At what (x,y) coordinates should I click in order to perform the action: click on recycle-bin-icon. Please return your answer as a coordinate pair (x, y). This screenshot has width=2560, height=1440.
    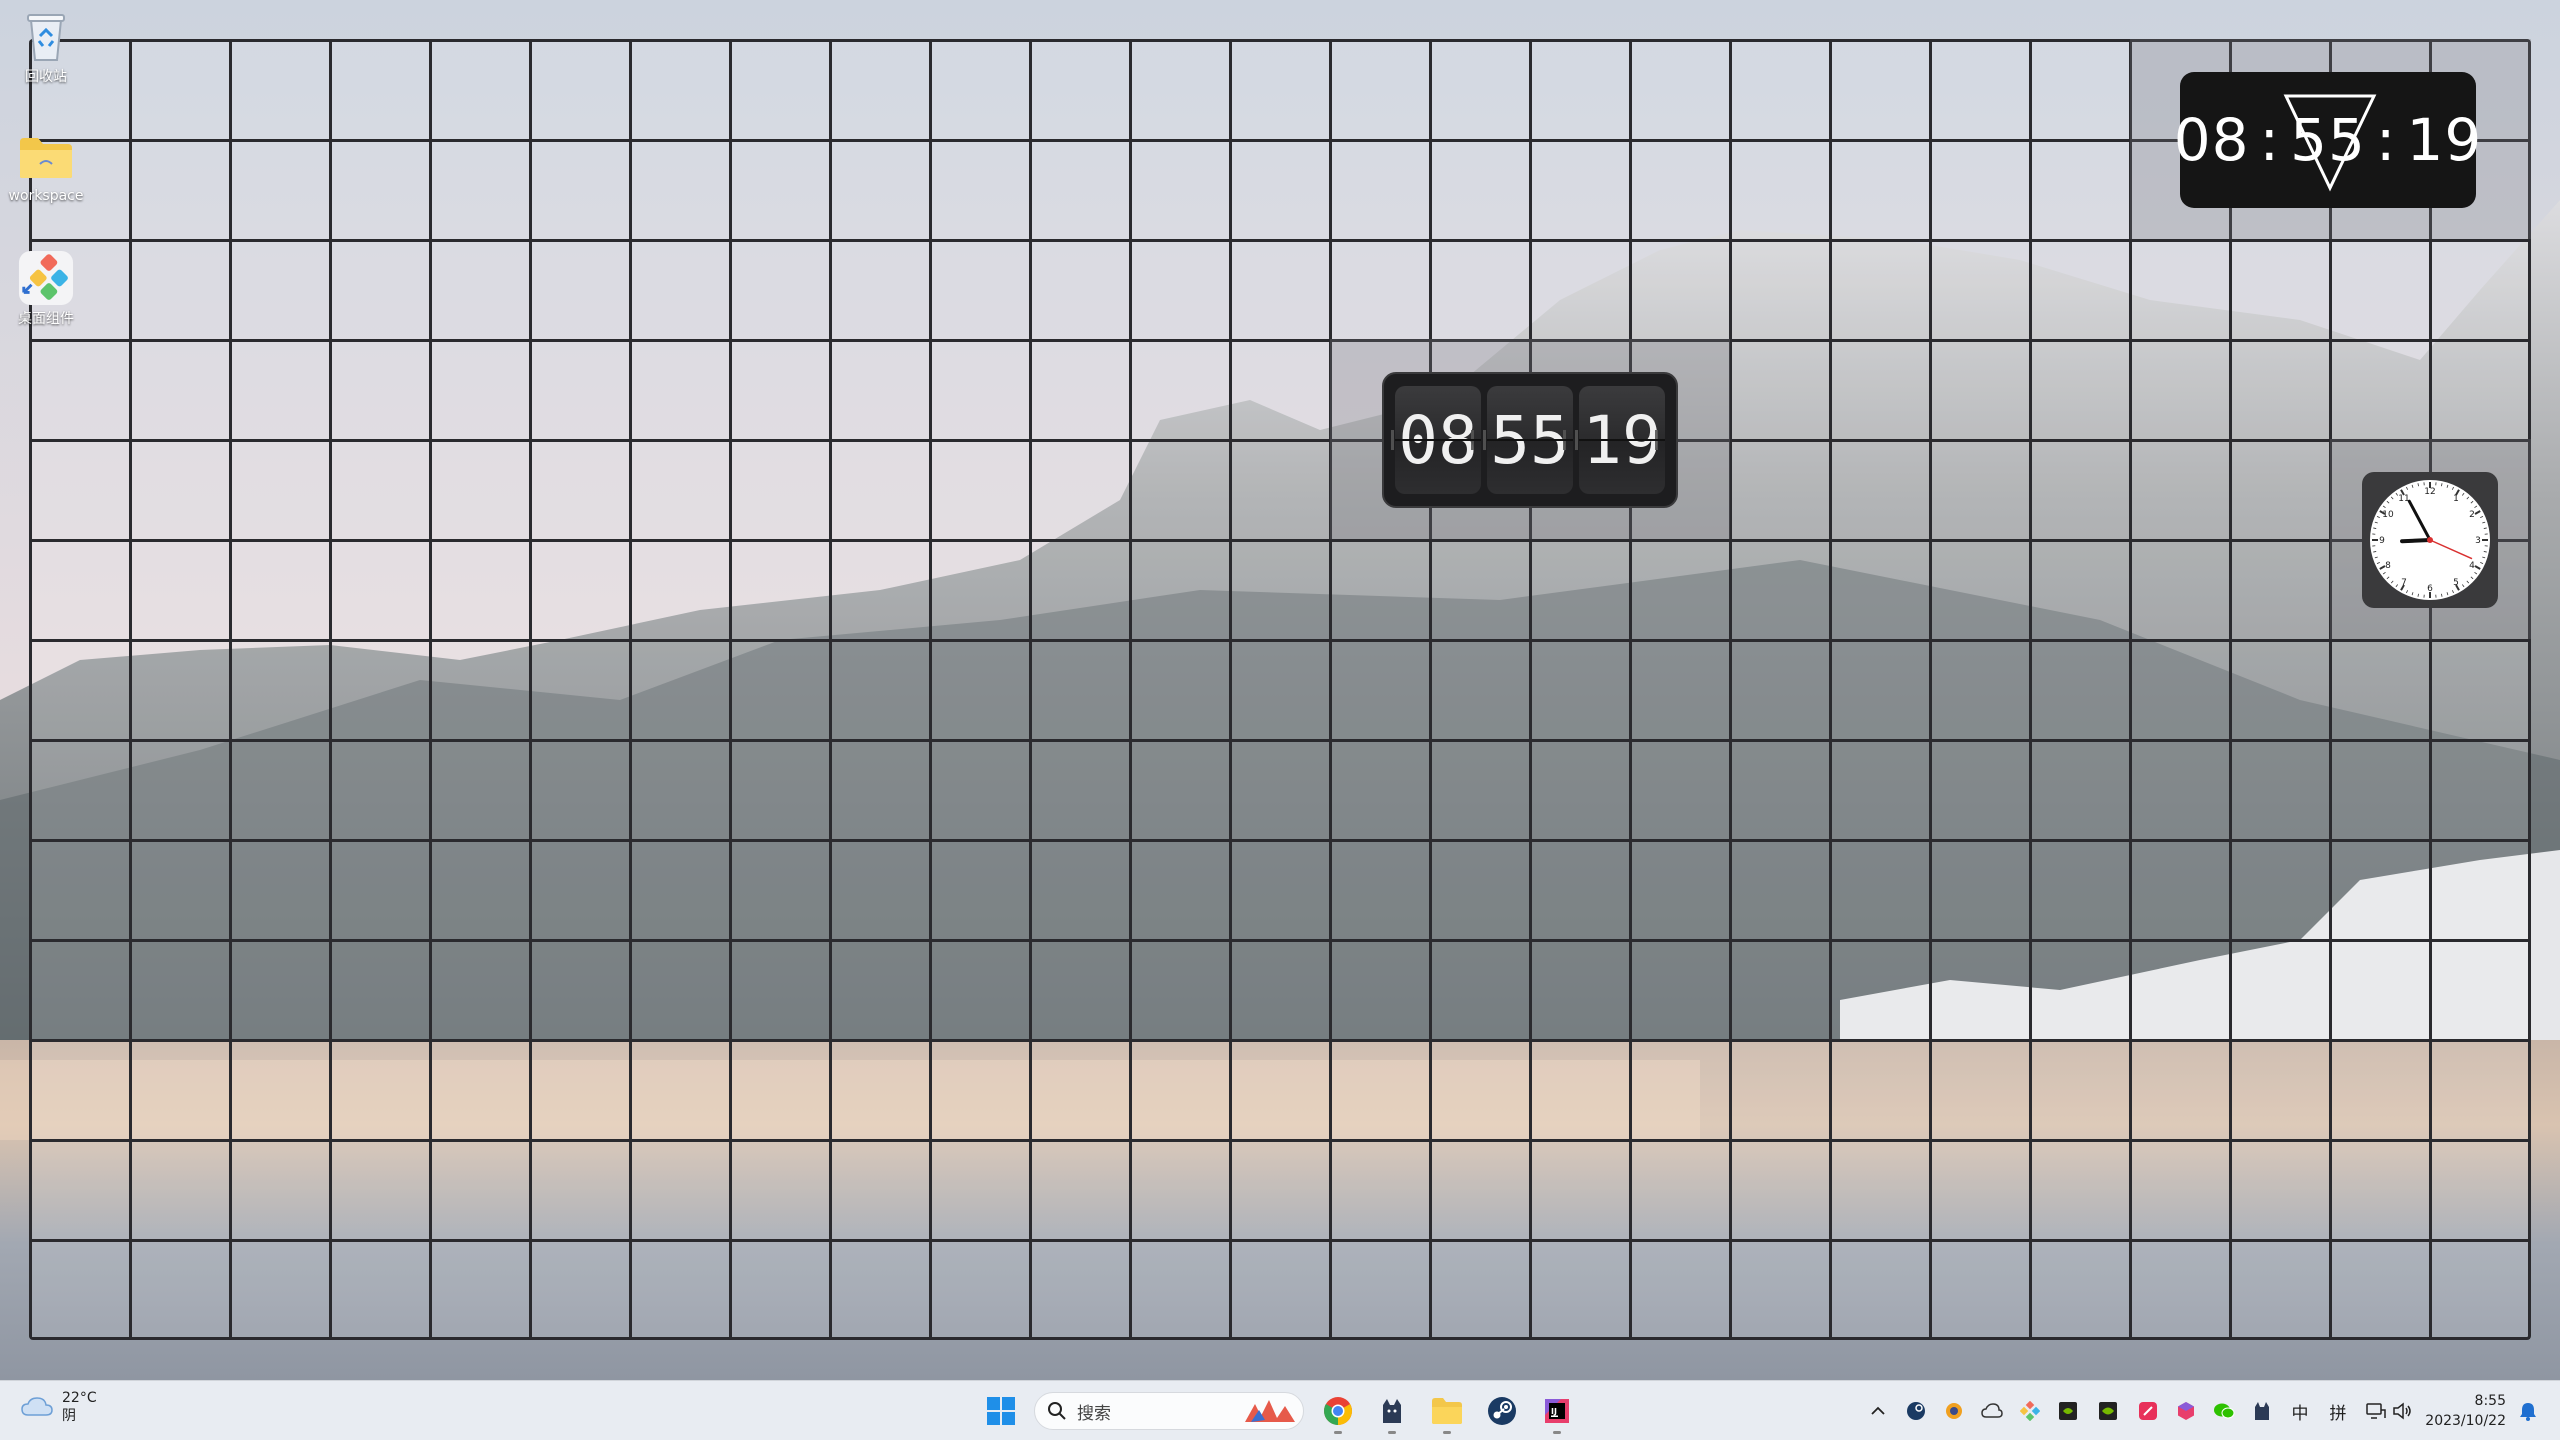
    Looking at the image, I should click on (46, 36).